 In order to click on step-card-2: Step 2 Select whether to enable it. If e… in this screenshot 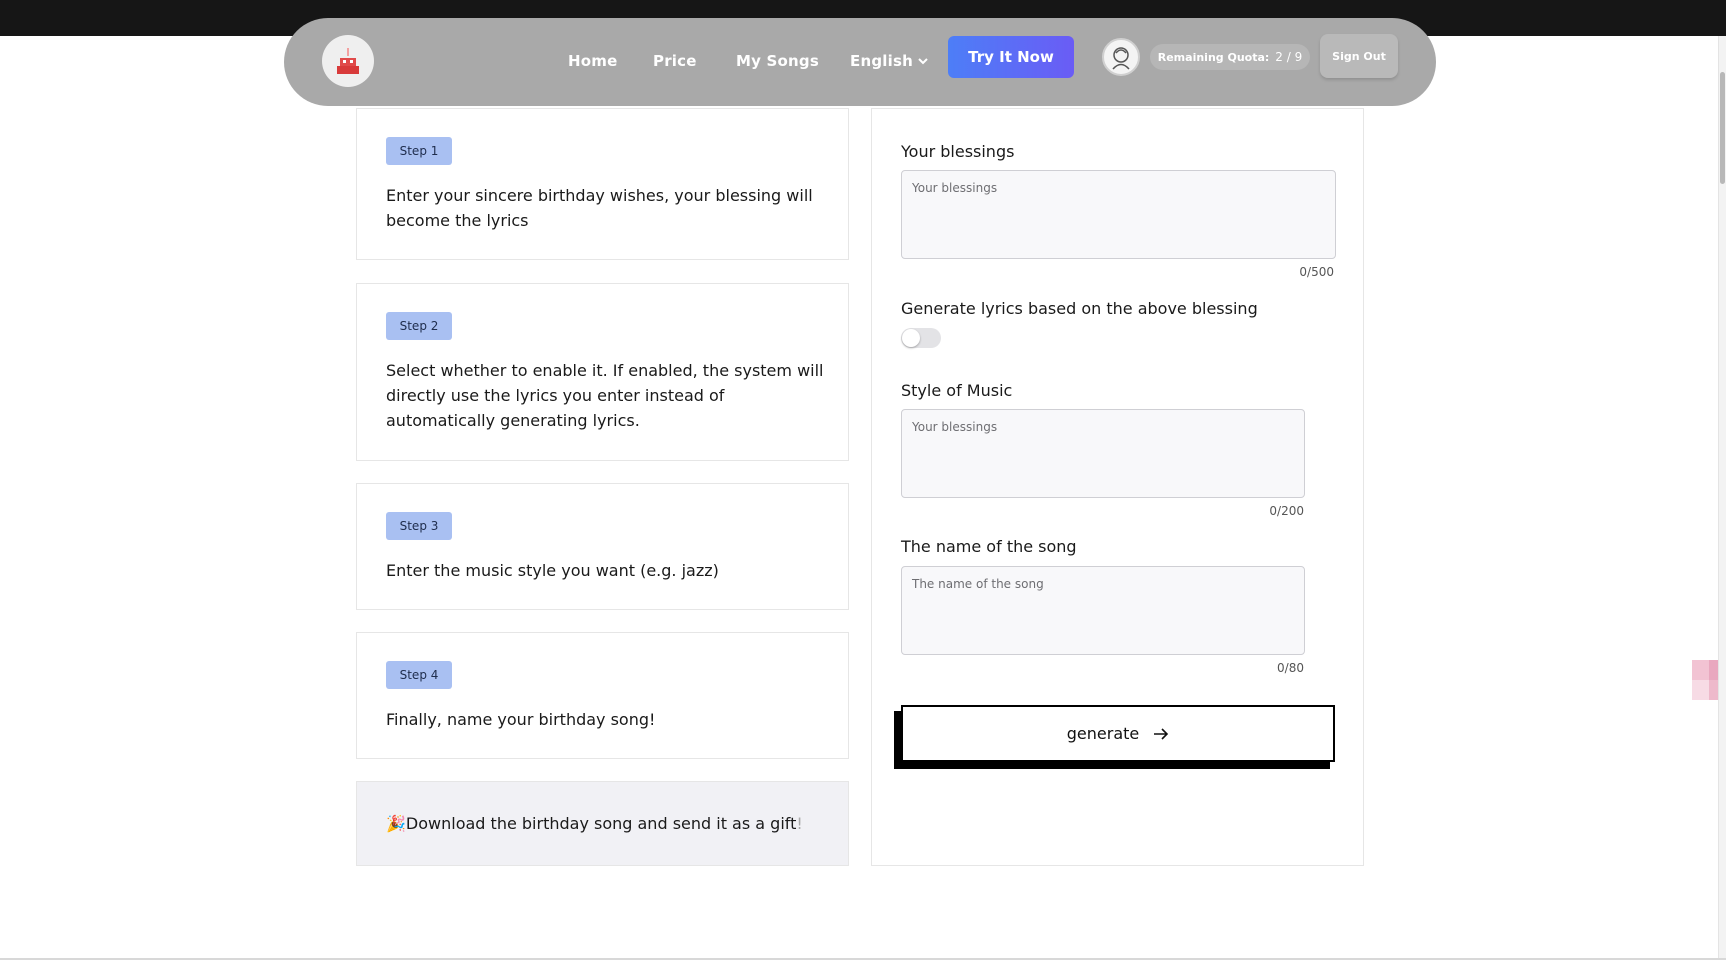, I will do `click(602, 372)`.